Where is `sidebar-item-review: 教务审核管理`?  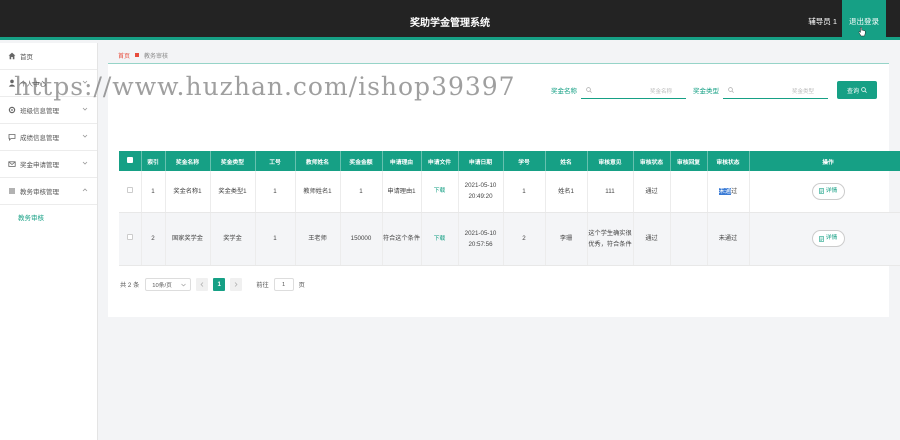 sidebar-item-review: 教务审核管理 is located at coordinates (48, 191).